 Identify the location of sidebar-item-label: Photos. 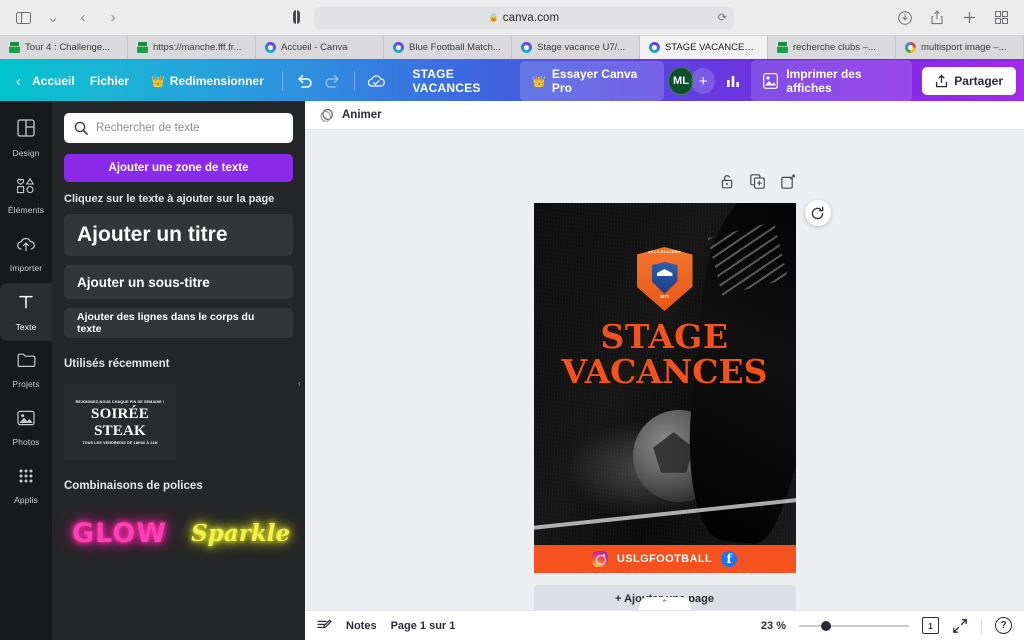
(26, 441).